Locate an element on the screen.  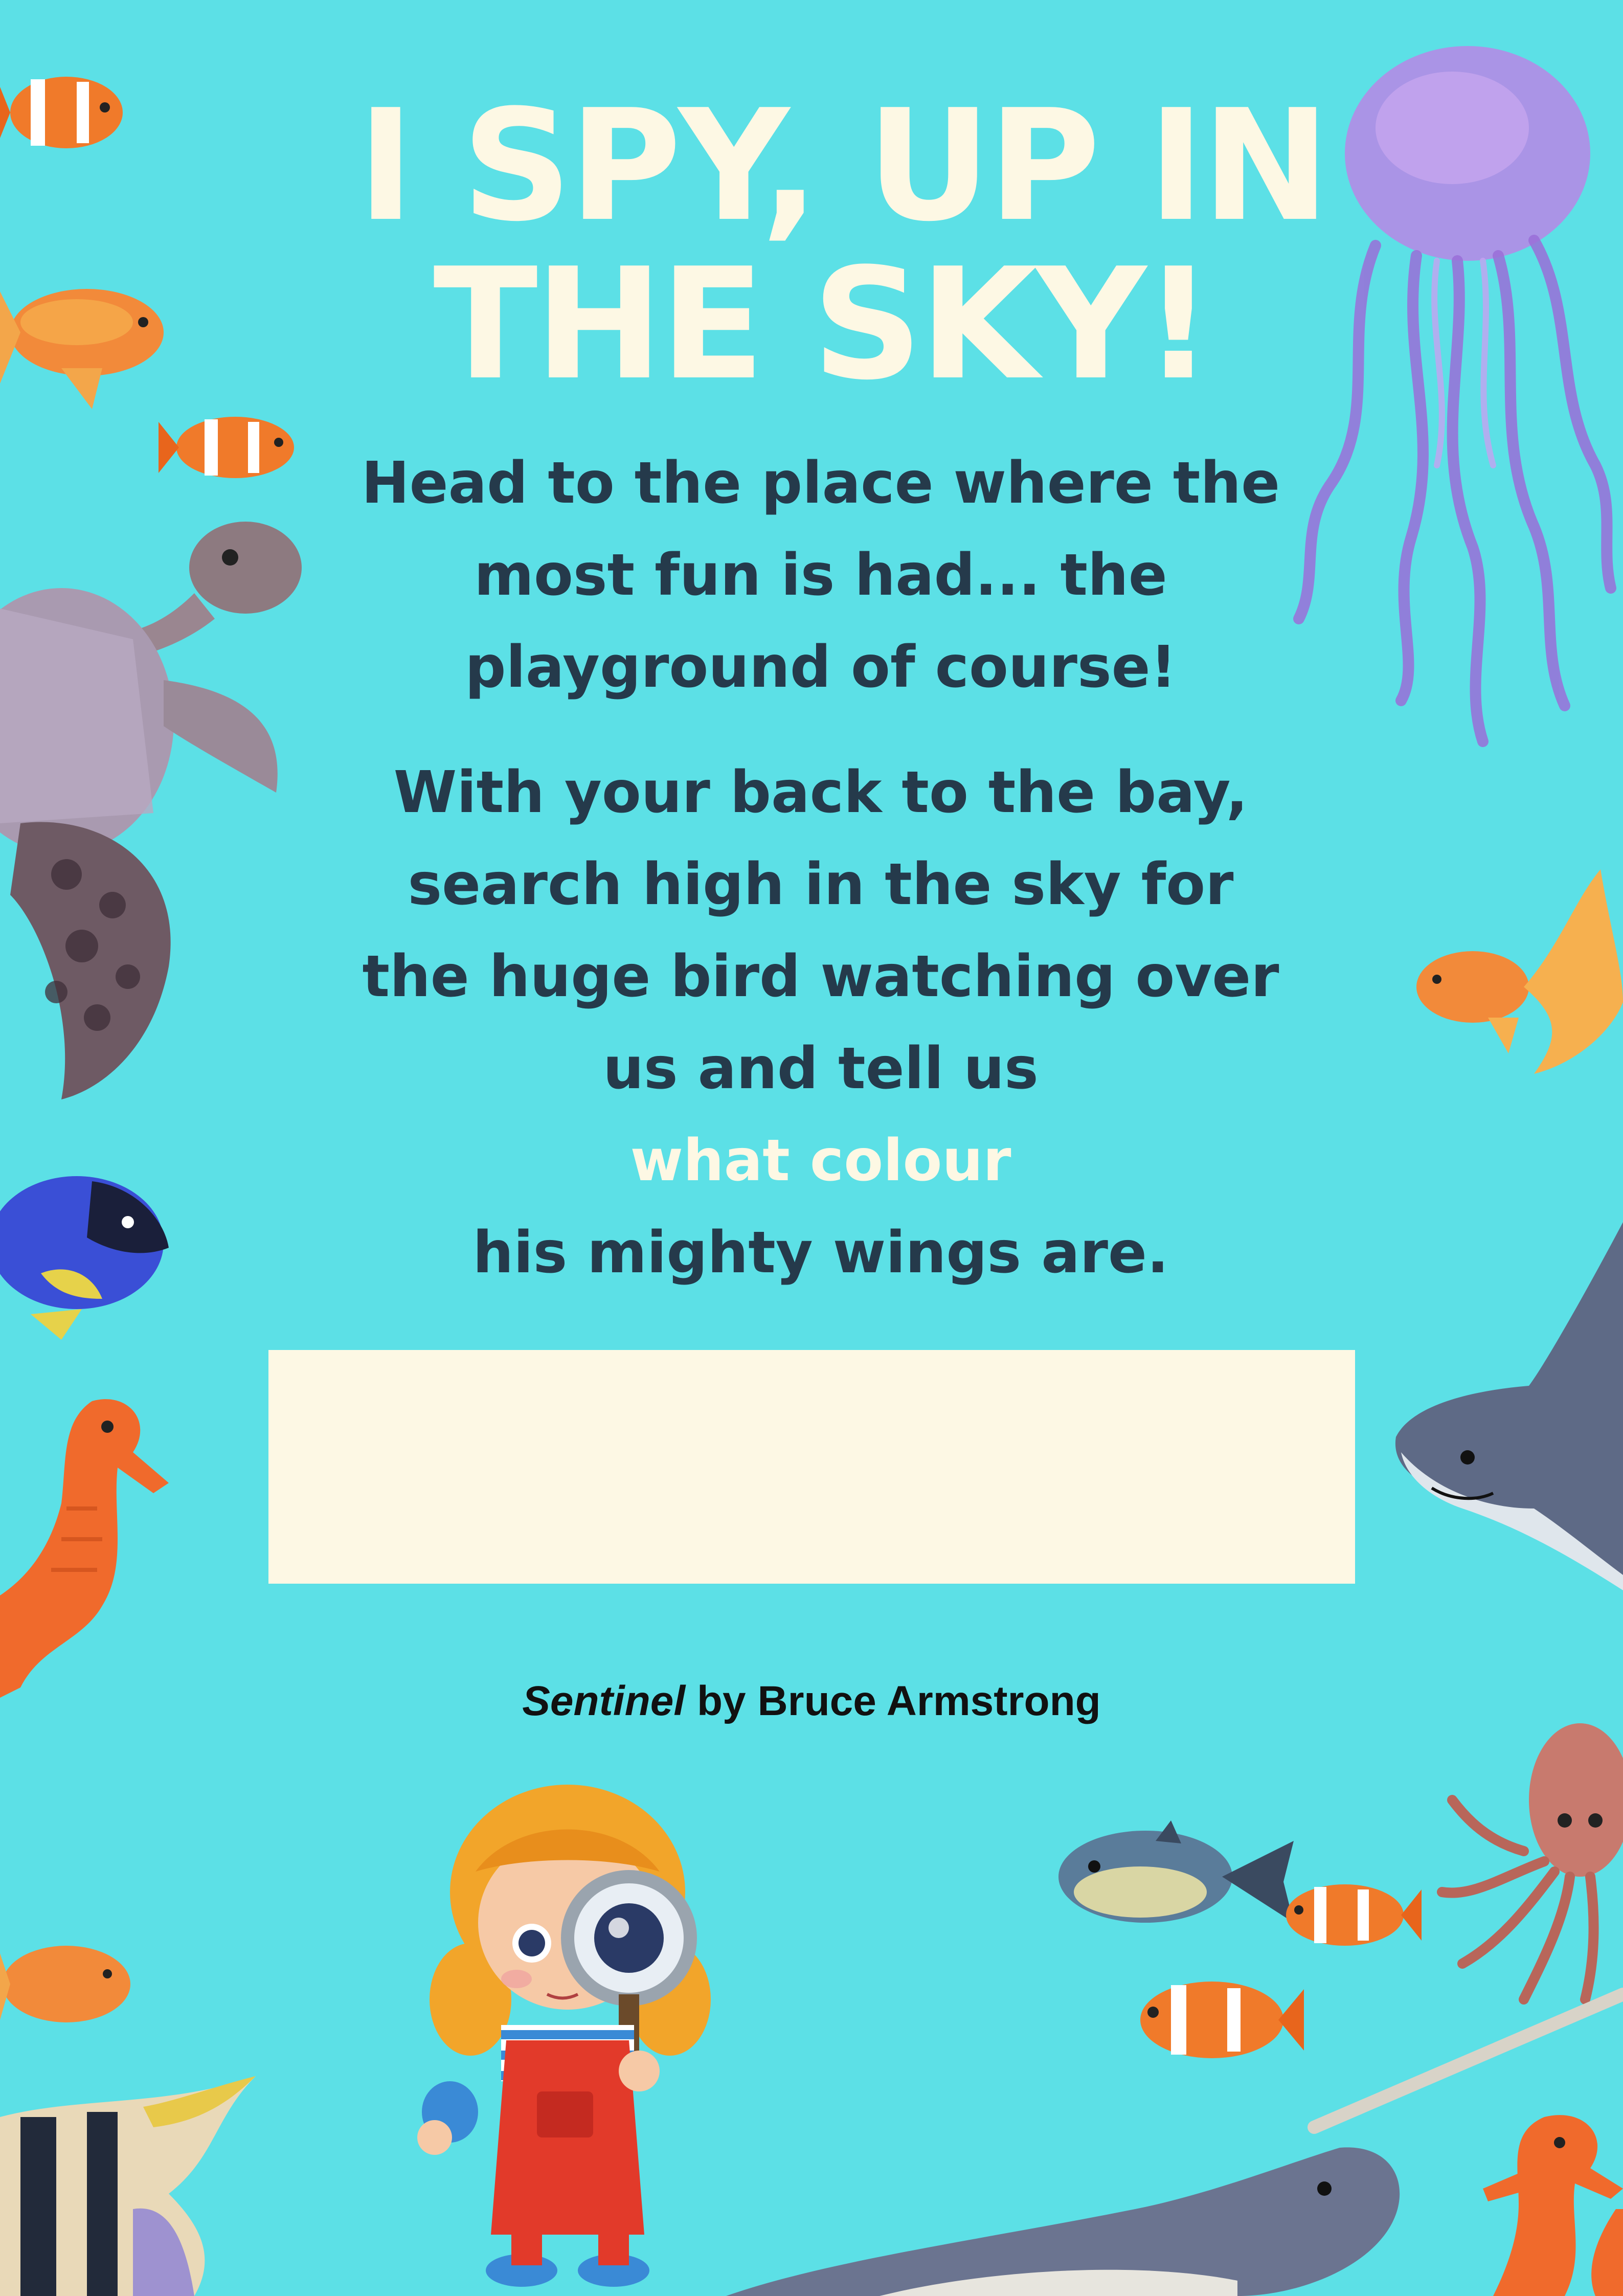
clue-line: playground of course! is located at coordinates (821, 668).